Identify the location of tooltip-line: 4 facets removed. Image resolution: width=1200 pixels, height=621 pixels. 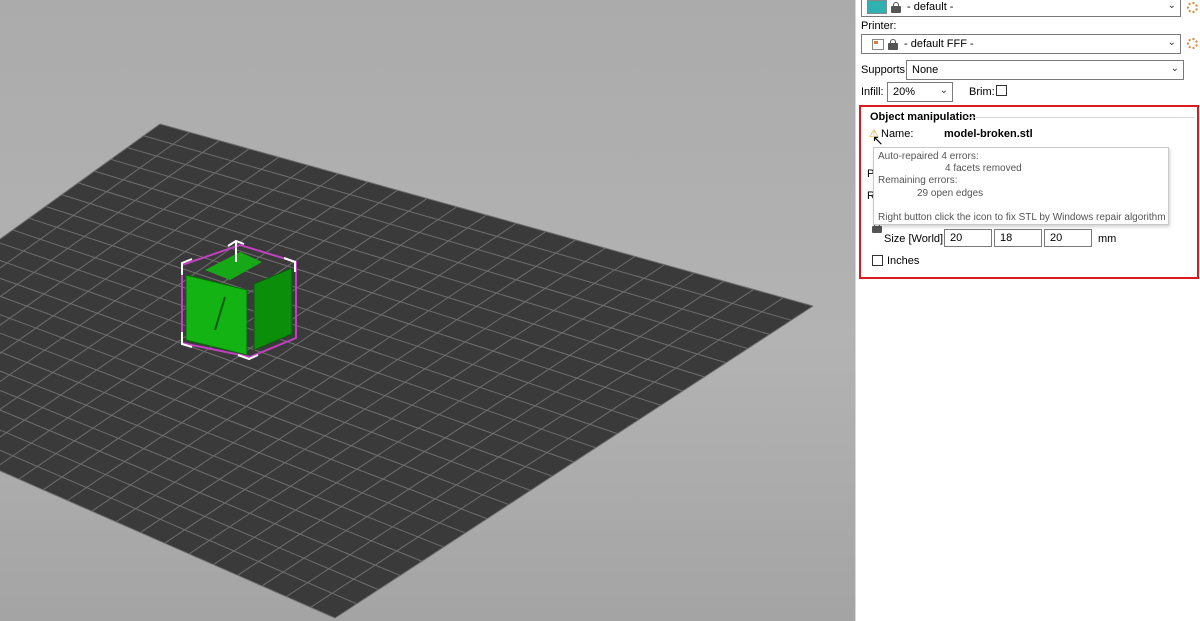
(983, 168).